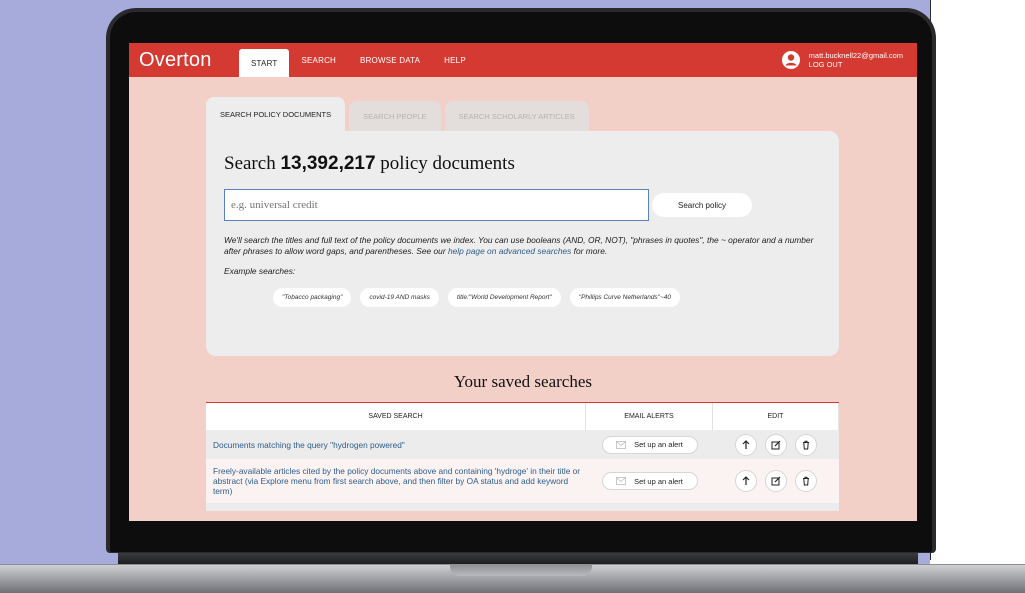 This screenshot has width=1025, height=593. What do you see at coordinates (856, 64) in the screenshot?
I see `logout-link: LOG OUT` at bounding box center [856, 64].